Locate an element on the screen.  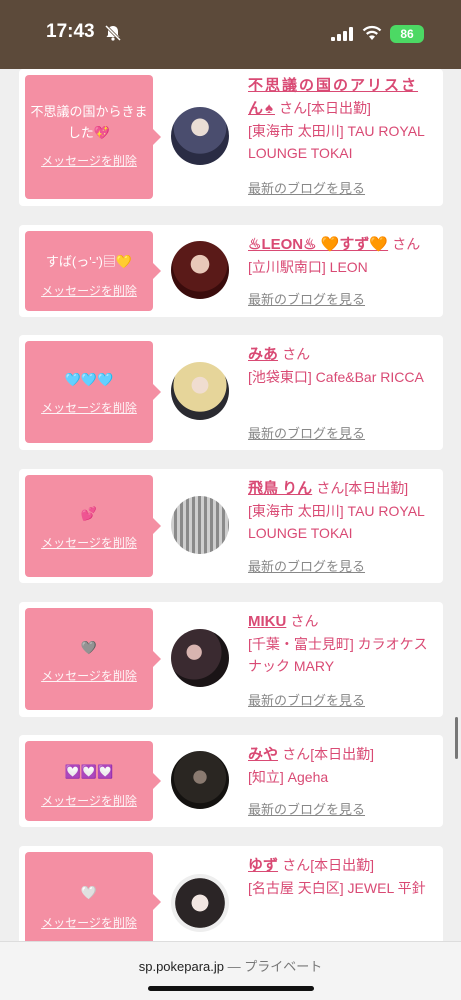
shop-link: [名古屋 天白区] JEWEL 平針 is located at coordinates (340, 888).